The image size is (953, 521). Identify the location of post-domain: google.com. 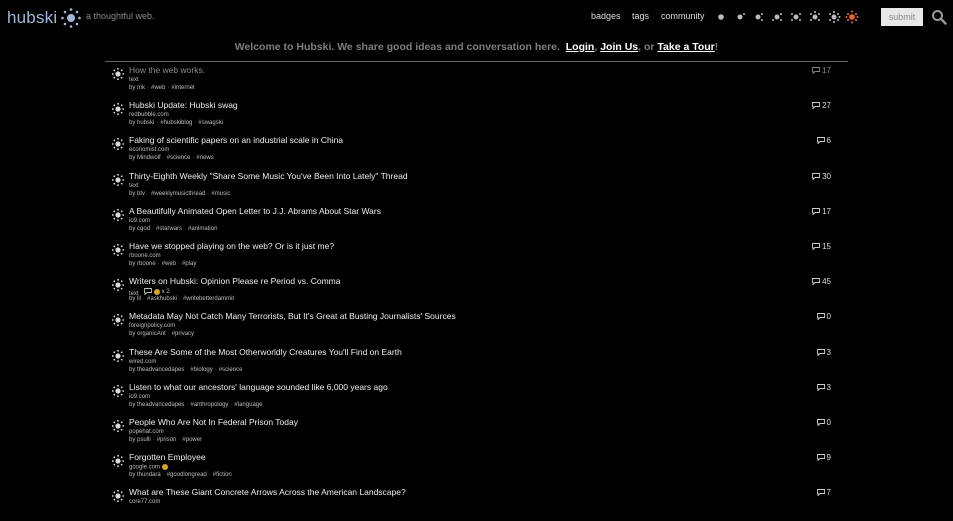
(144, 468).